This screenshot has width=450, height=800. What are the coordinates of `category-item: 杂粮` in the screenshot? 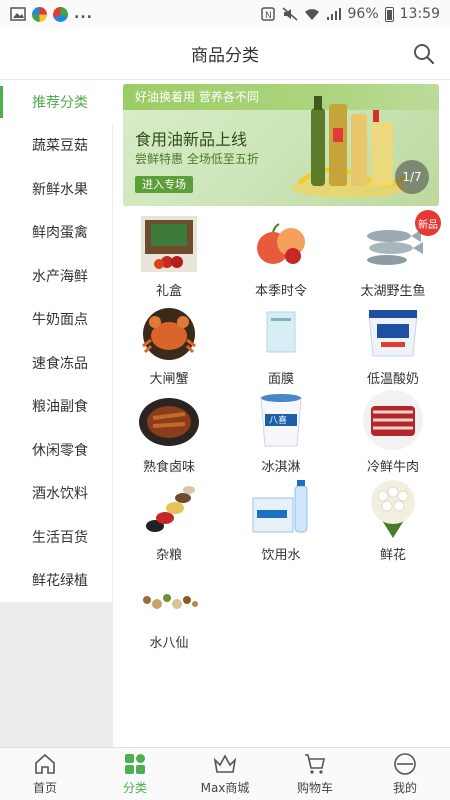 It's located at (169, 518).